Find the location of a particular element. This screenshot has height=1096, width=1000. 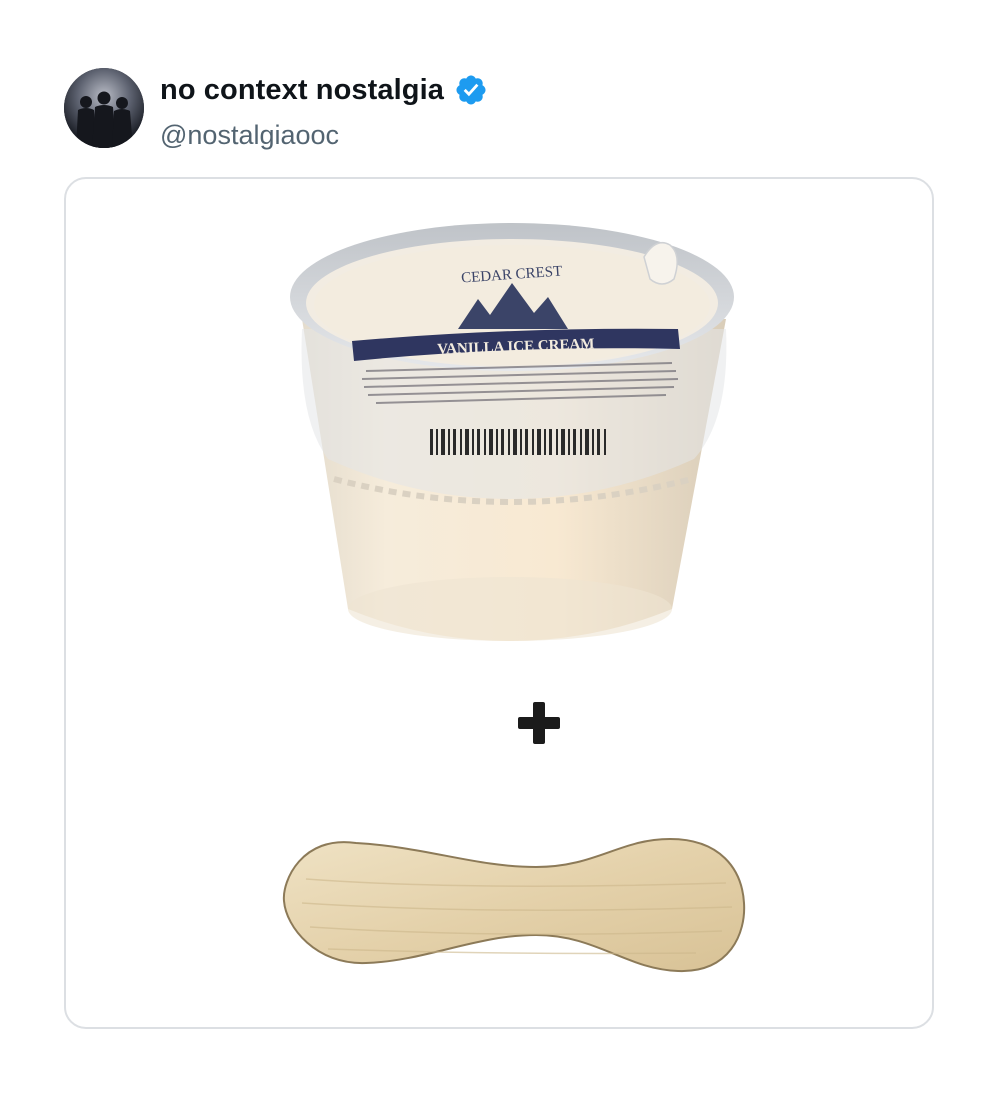

people-silhouette-avatar-icon is located at coordinates (104, 108).